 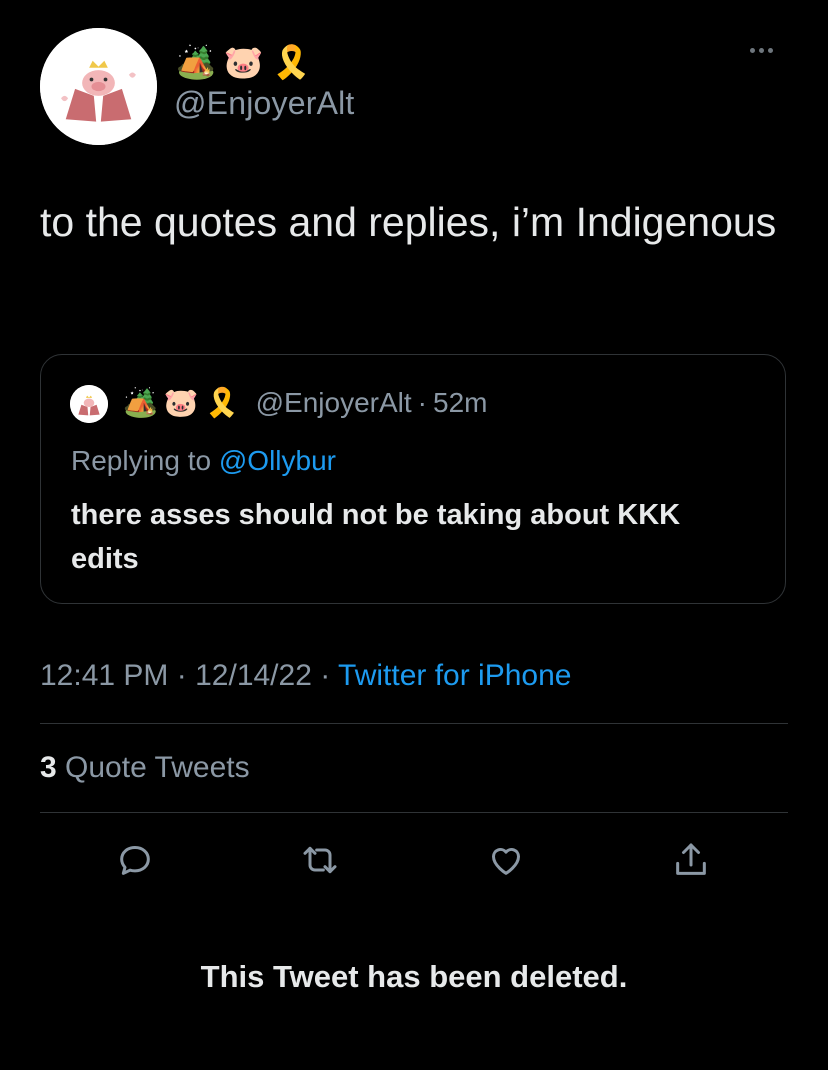 I want to click on replying-to-line: Replying to @Ollybur, so click(x=203, y=461).